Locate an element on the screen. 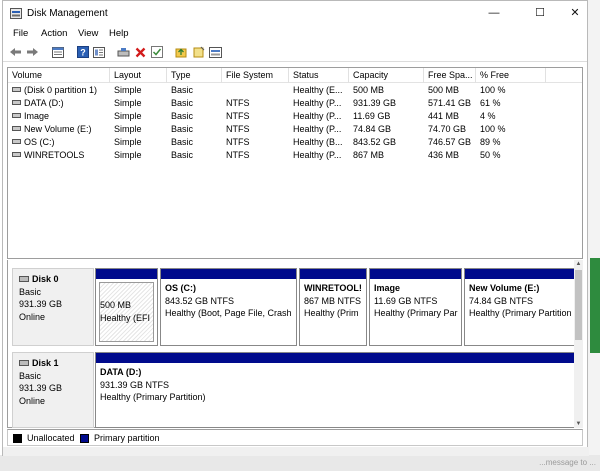  minimize-button: — is located at coordinates (494, 13).